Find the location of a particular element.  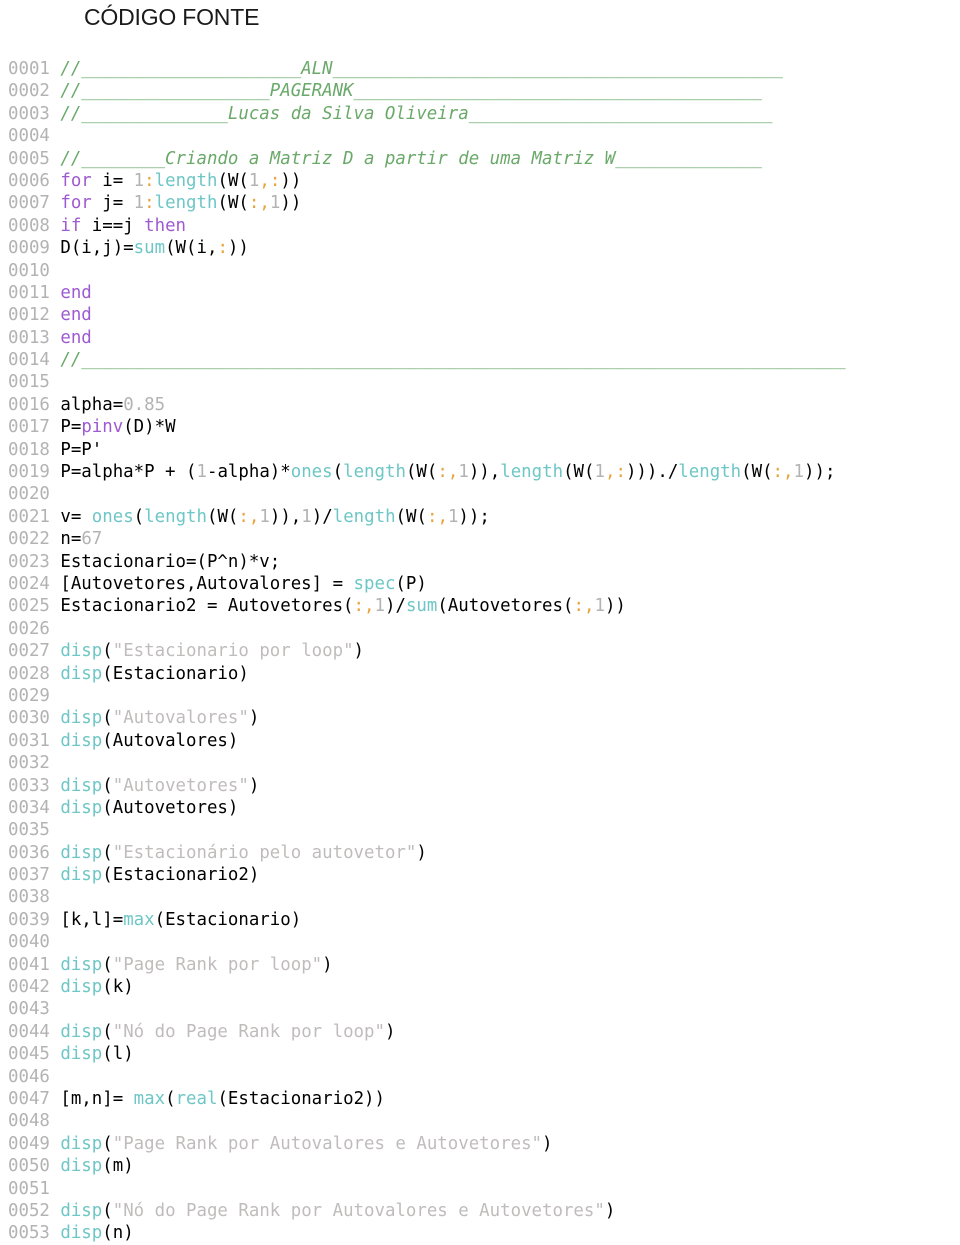

code-line: 0024 [Autovetores,Autovalores] = spec(P) is located at coordinates (480, 584).